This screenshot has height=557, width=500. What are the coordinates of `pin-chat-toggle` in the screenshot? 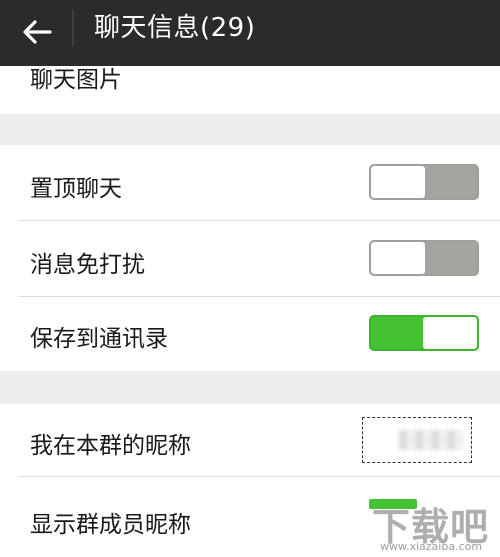 It's located at (424, 182).